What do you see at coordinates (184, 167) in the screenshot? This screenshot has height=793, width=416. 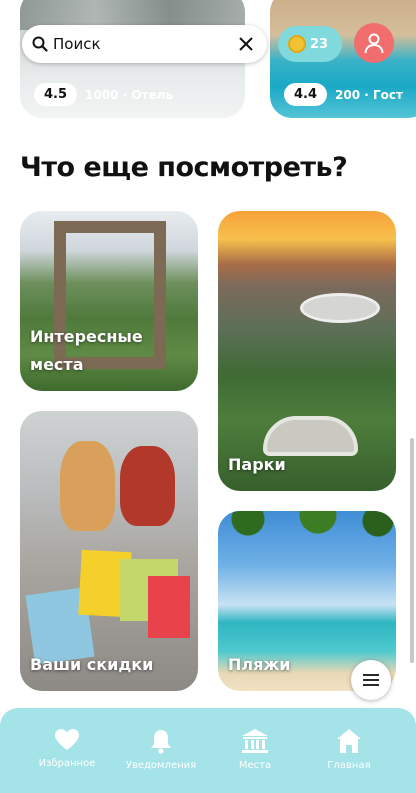 I see `section-title: Что еще посмотреть?` at bounding box center [184, 167].